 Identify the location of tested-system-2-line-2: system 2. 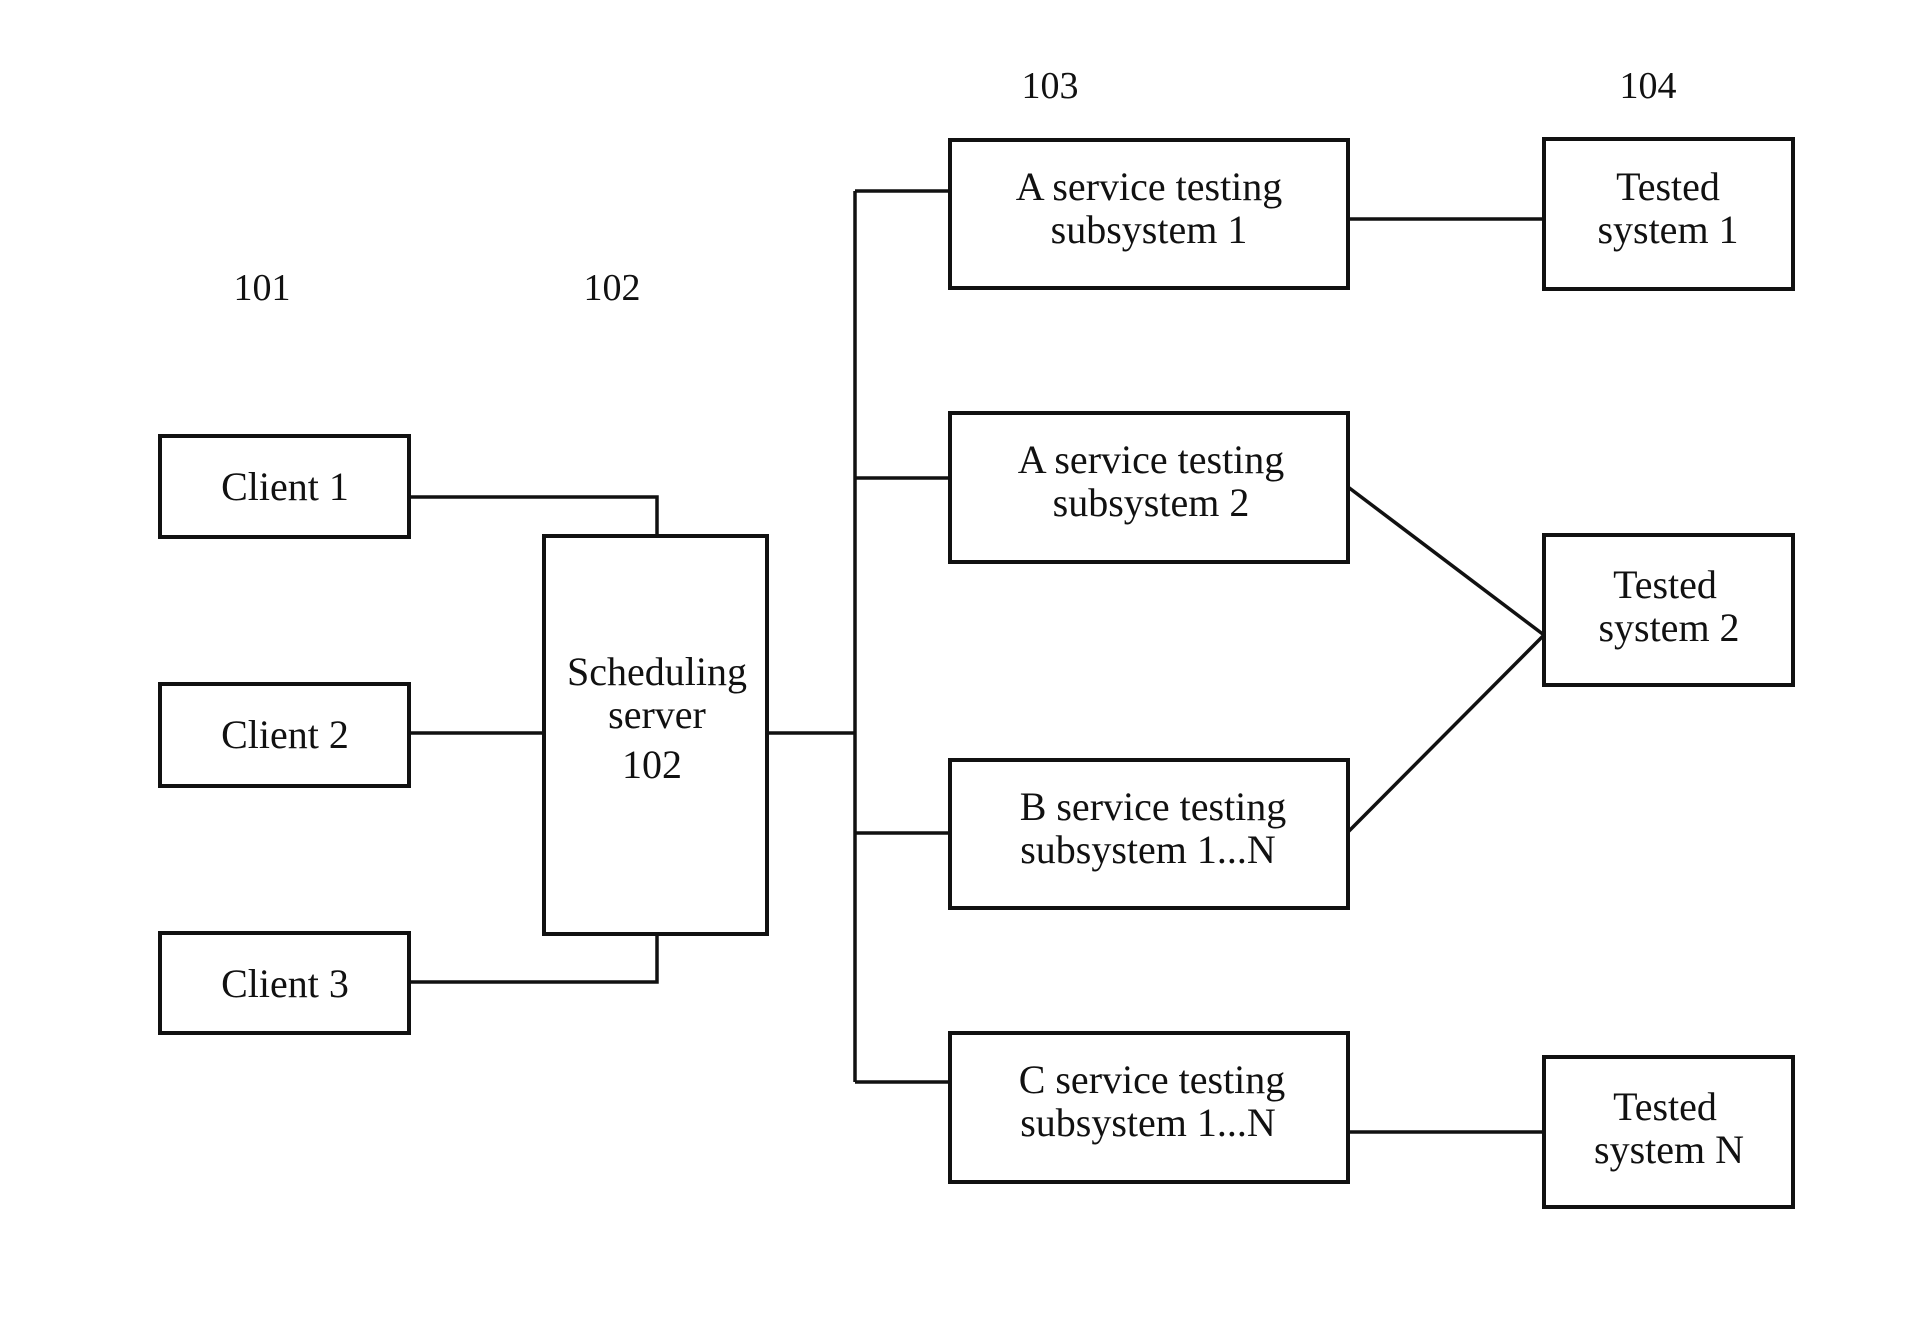
(1668, 627).